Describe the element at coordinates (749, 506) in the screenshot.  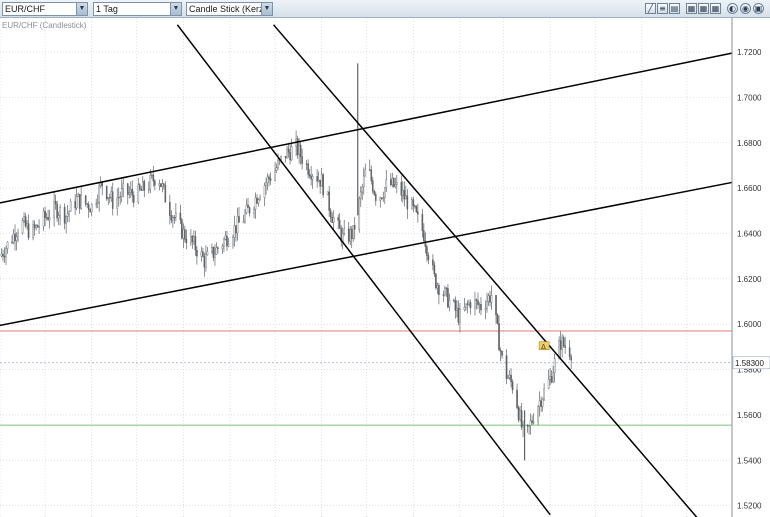
I see `y-tick-label: 1.5200` at that location.